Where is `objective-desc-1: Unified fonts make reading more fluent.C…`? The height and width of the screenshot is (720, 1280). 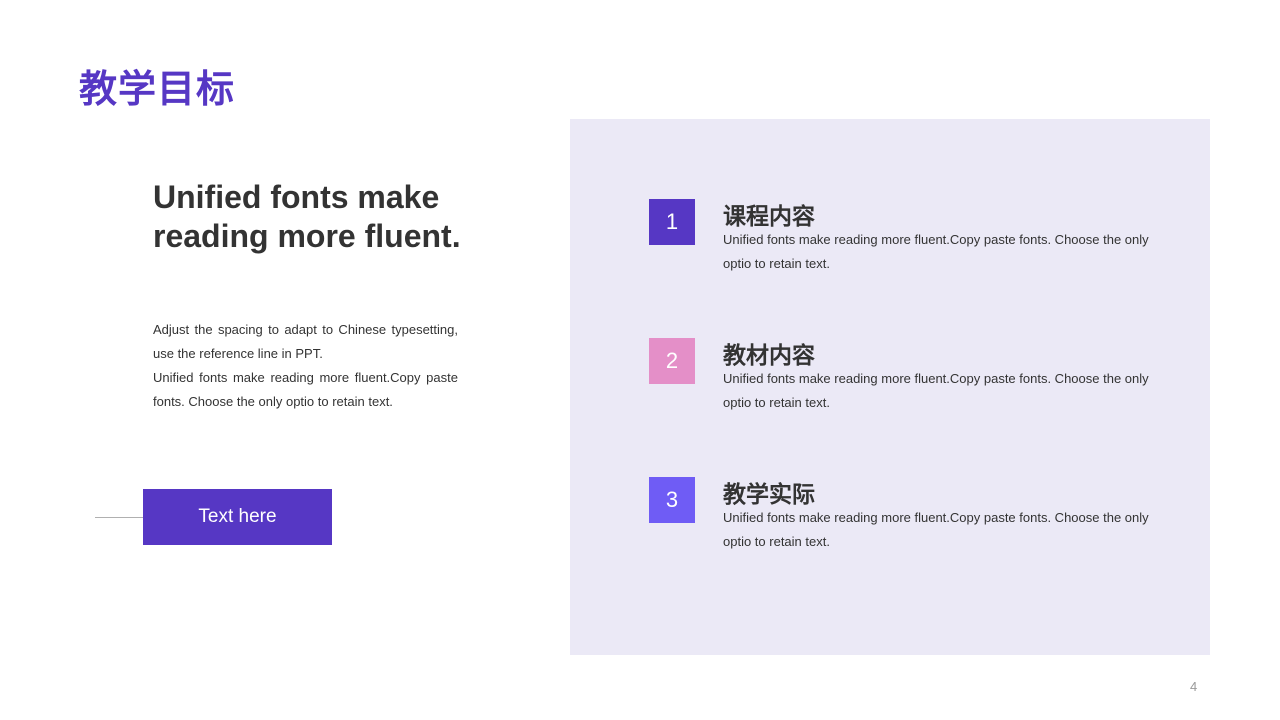
objective-desc-1: Unified fonts make reading more fluent.C… is located at coordinates (936, 251).